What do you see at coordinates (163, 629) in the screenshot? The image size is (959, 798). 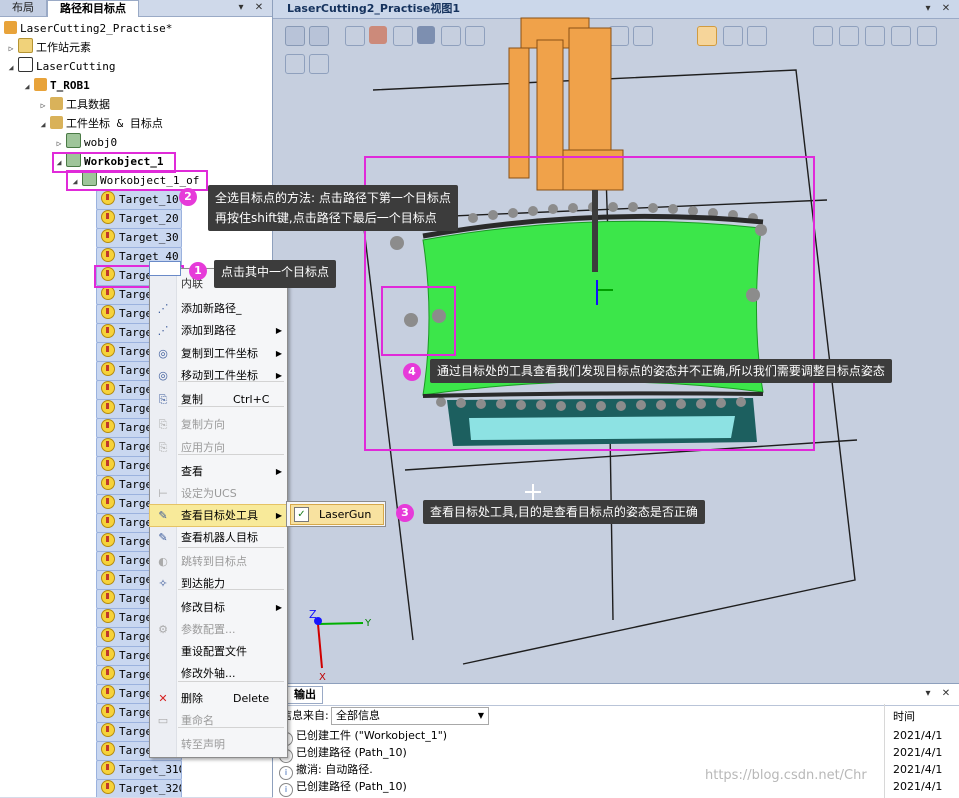 I see `config-icon: ⚙` at bounding box center [163, 629].